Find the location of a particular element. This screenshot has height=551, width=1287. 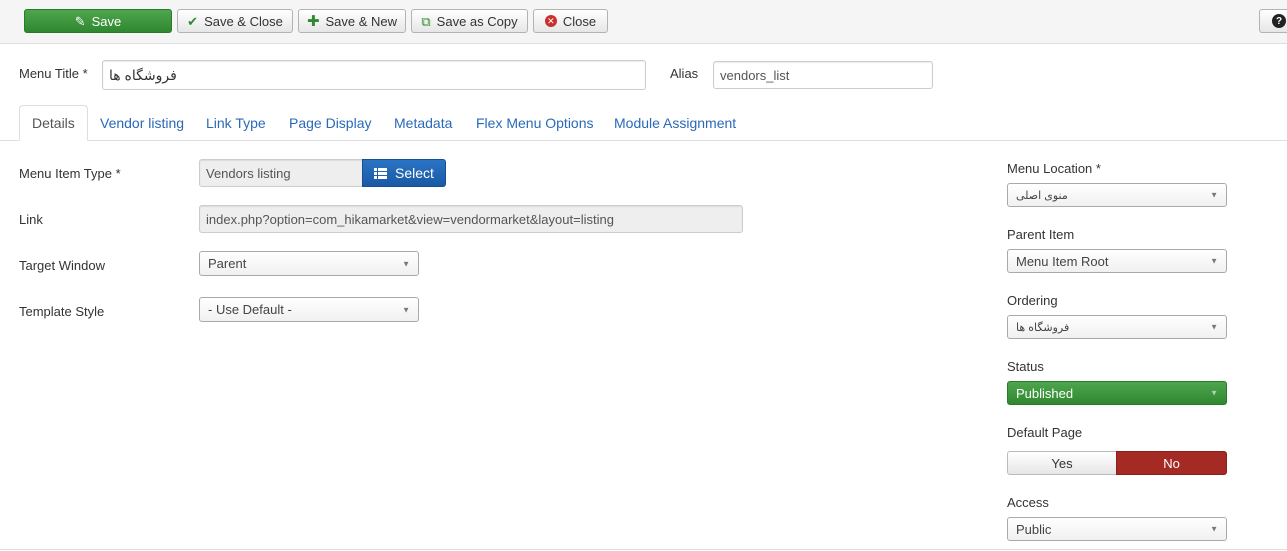

save-new-label: Save & New is located at coordinates (361, 21).